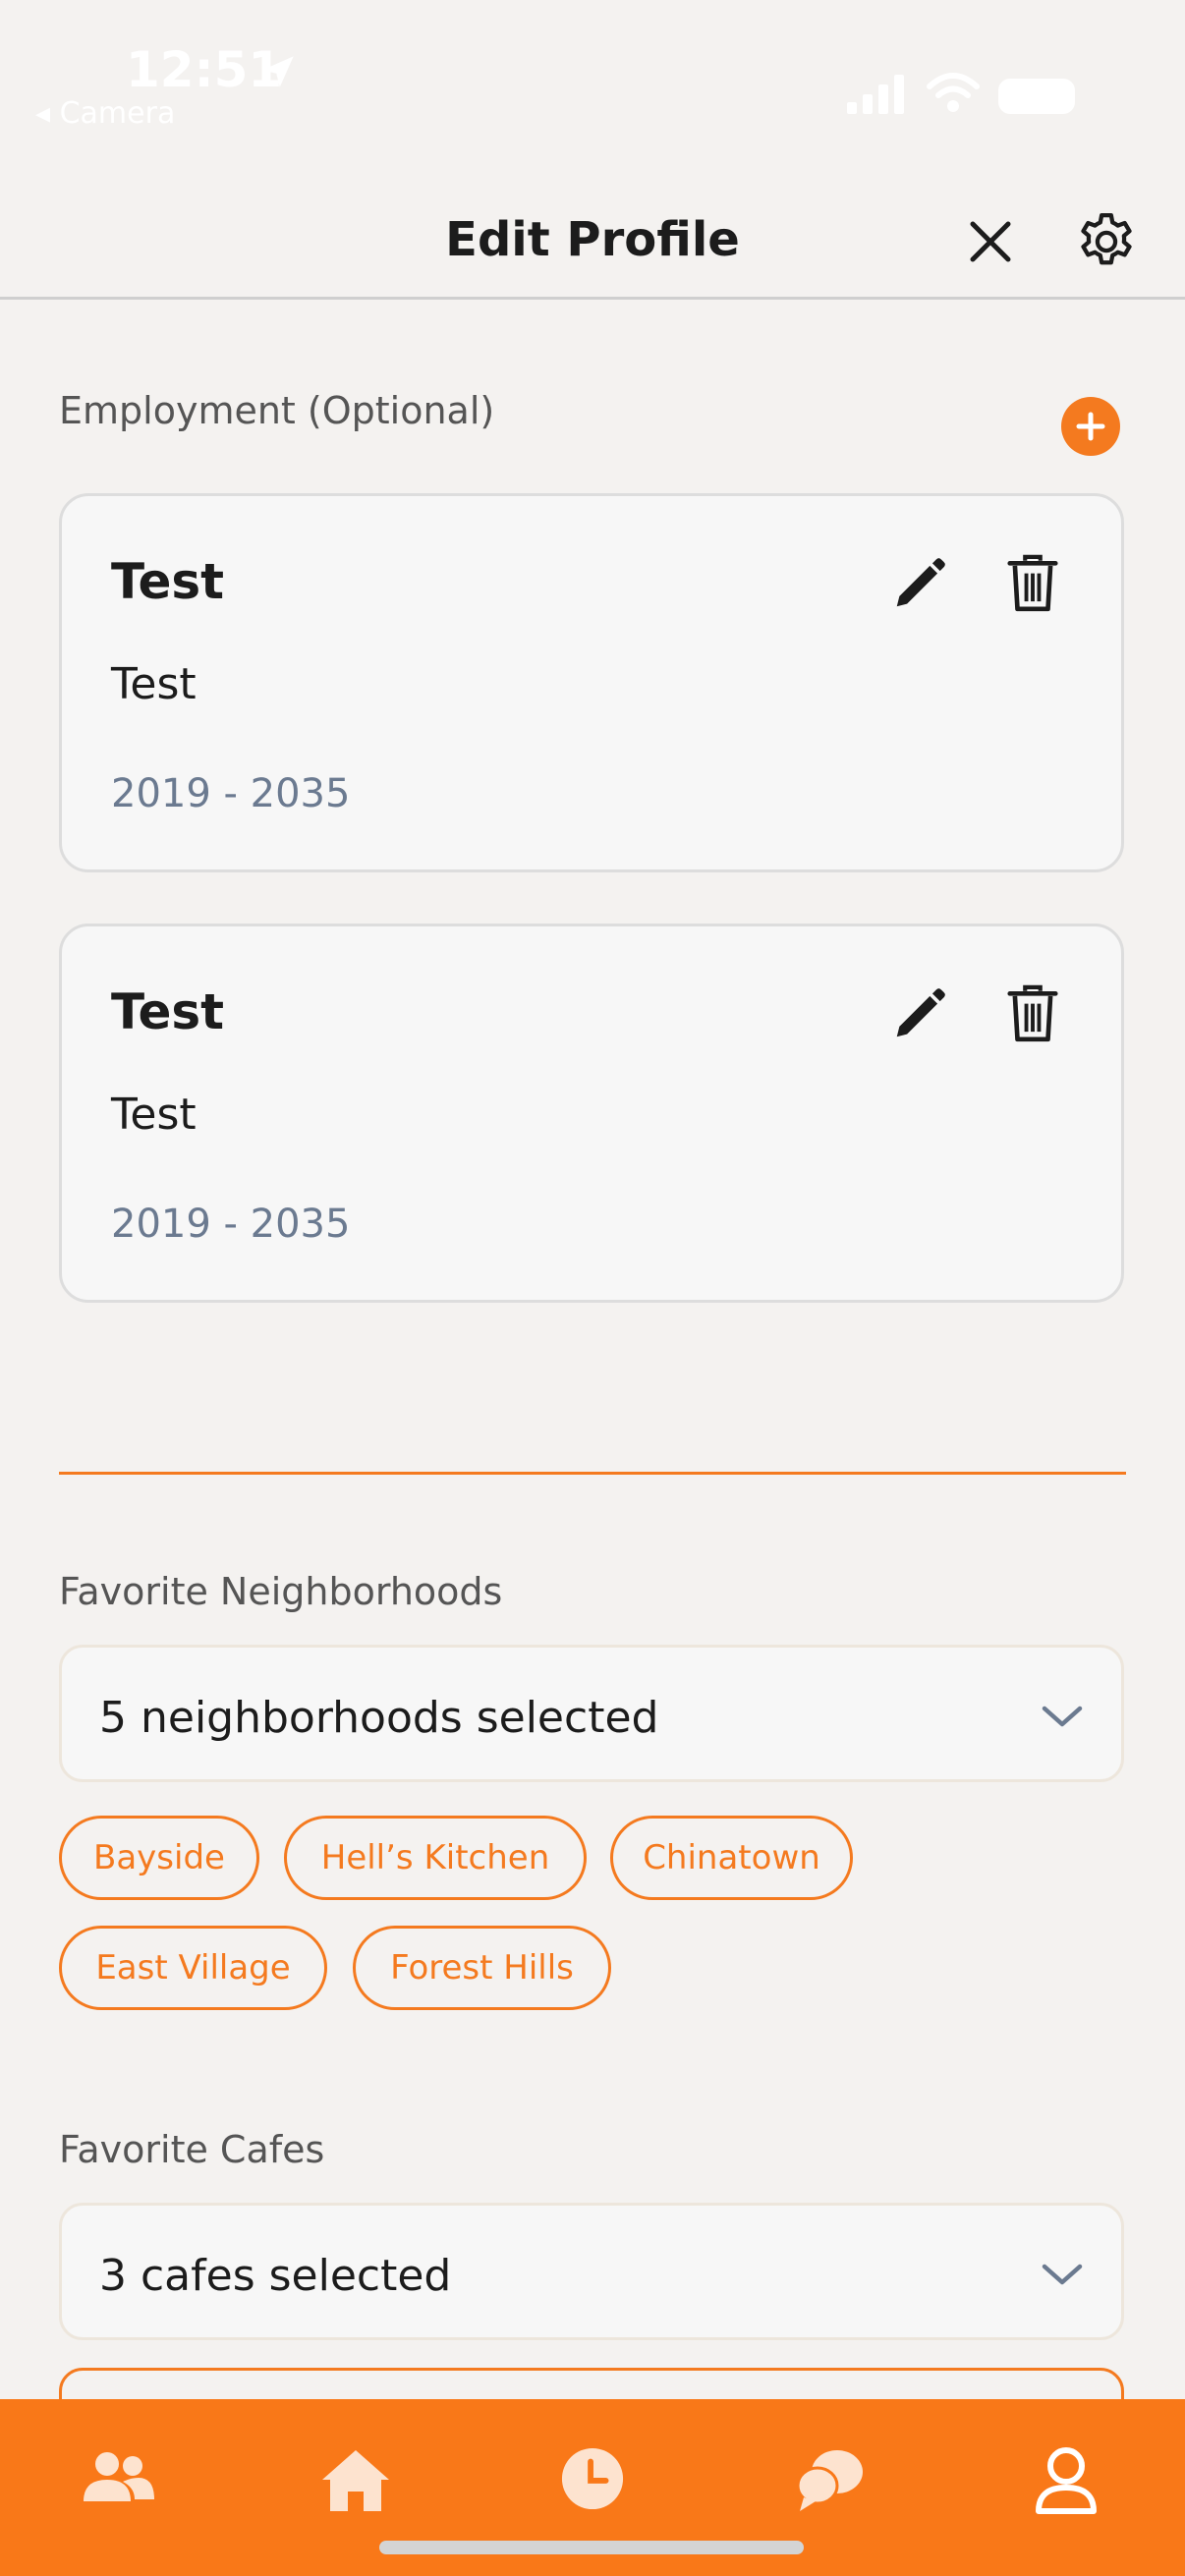 Image resolution: width=1185 pixels, height=2576 pixels. What do you see at coordinates (482, 1968) in the screenshot?
I see `neighborhood-chip: Forest Hills` at bounding box center [482, 1968].